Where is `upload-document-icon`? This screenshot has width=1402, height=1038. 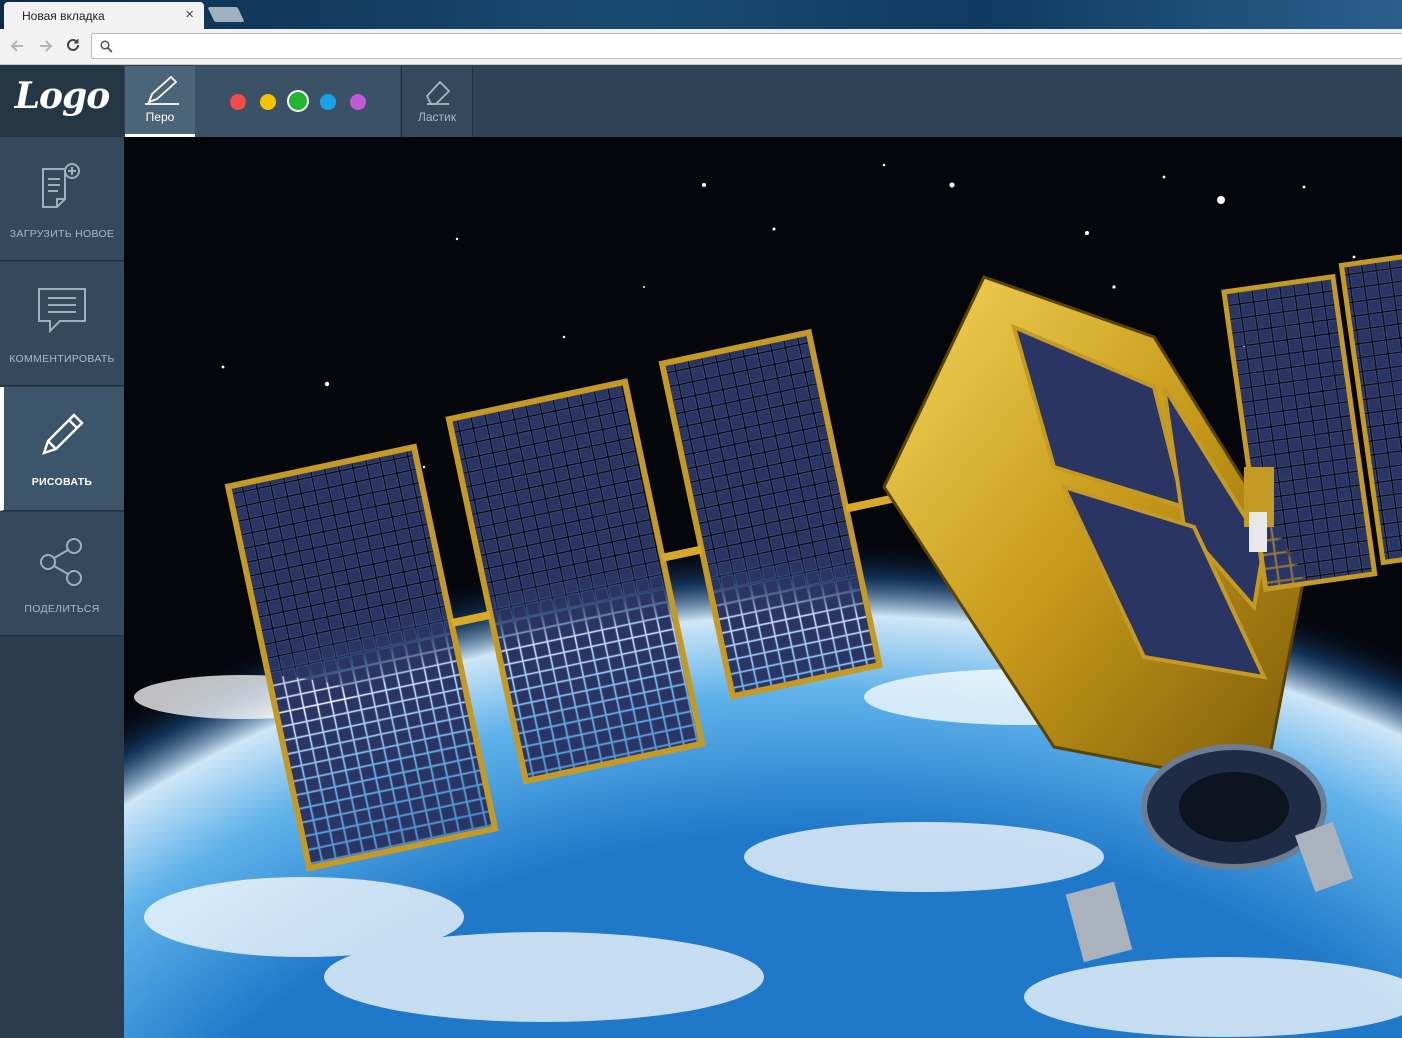 upload-document-icon is located at coordinates (62, 188).